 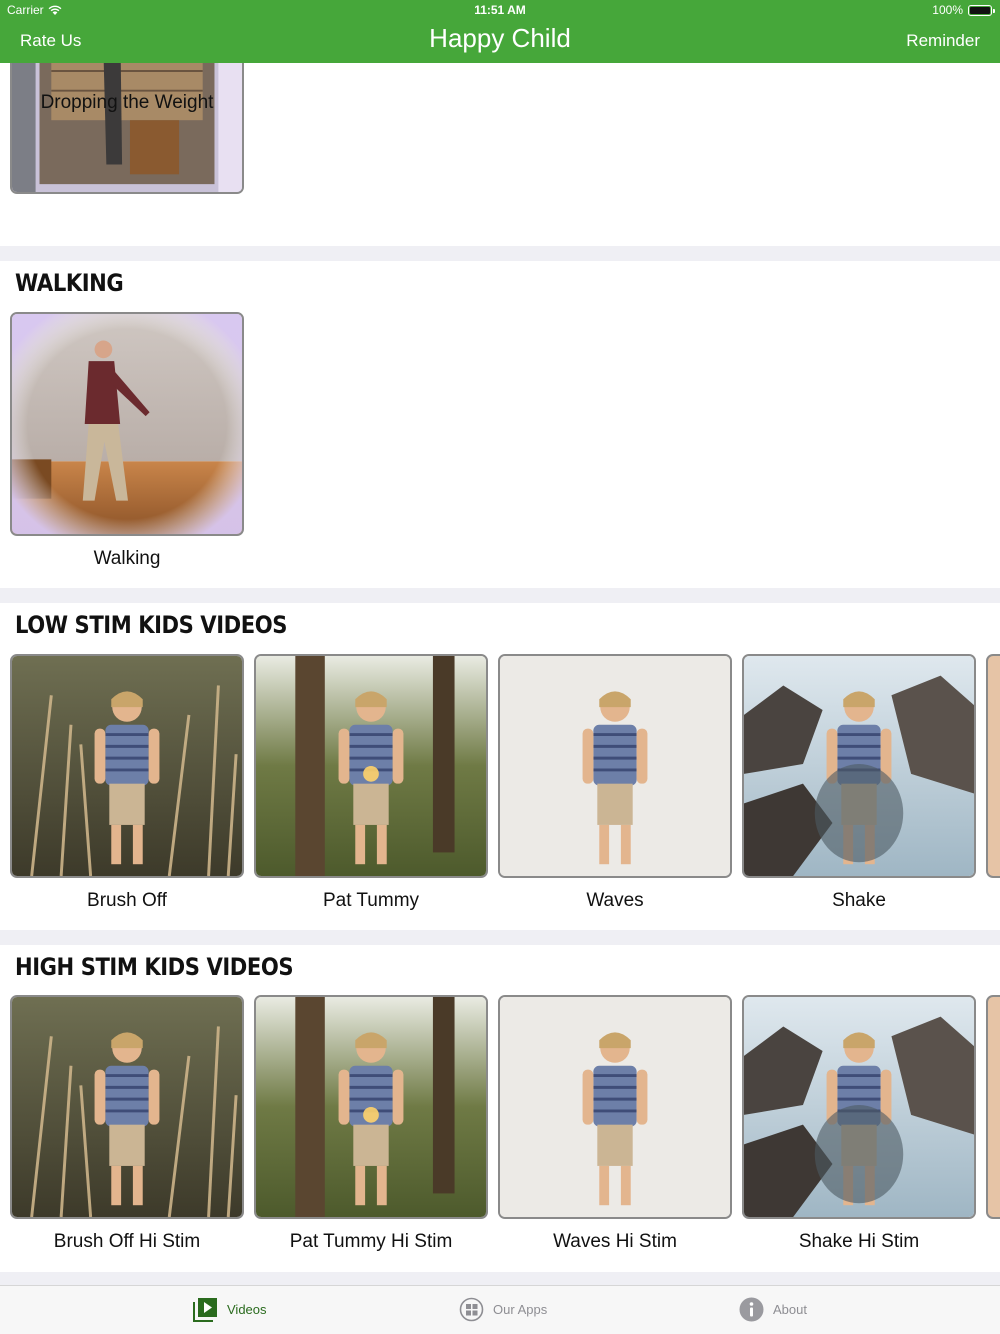 I want to click on status-time: 11:51 AM, so click(x=500, y=10).